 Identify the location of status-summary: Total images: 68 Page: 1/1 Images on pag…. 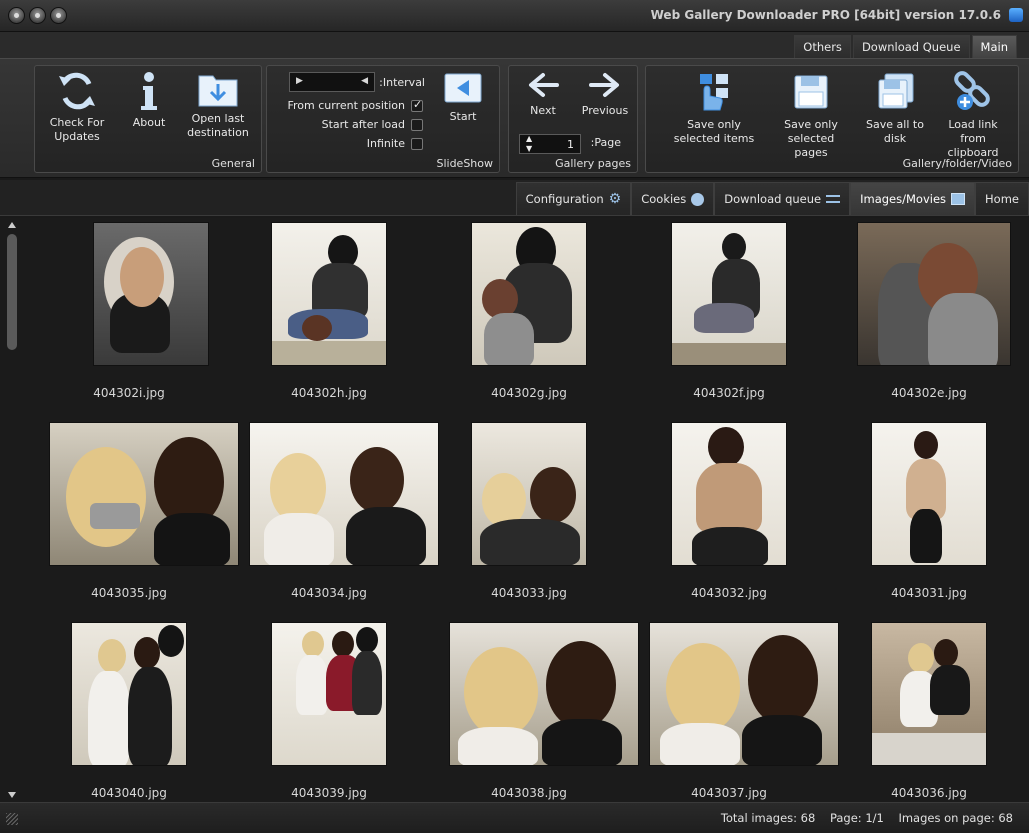
(867, 818).